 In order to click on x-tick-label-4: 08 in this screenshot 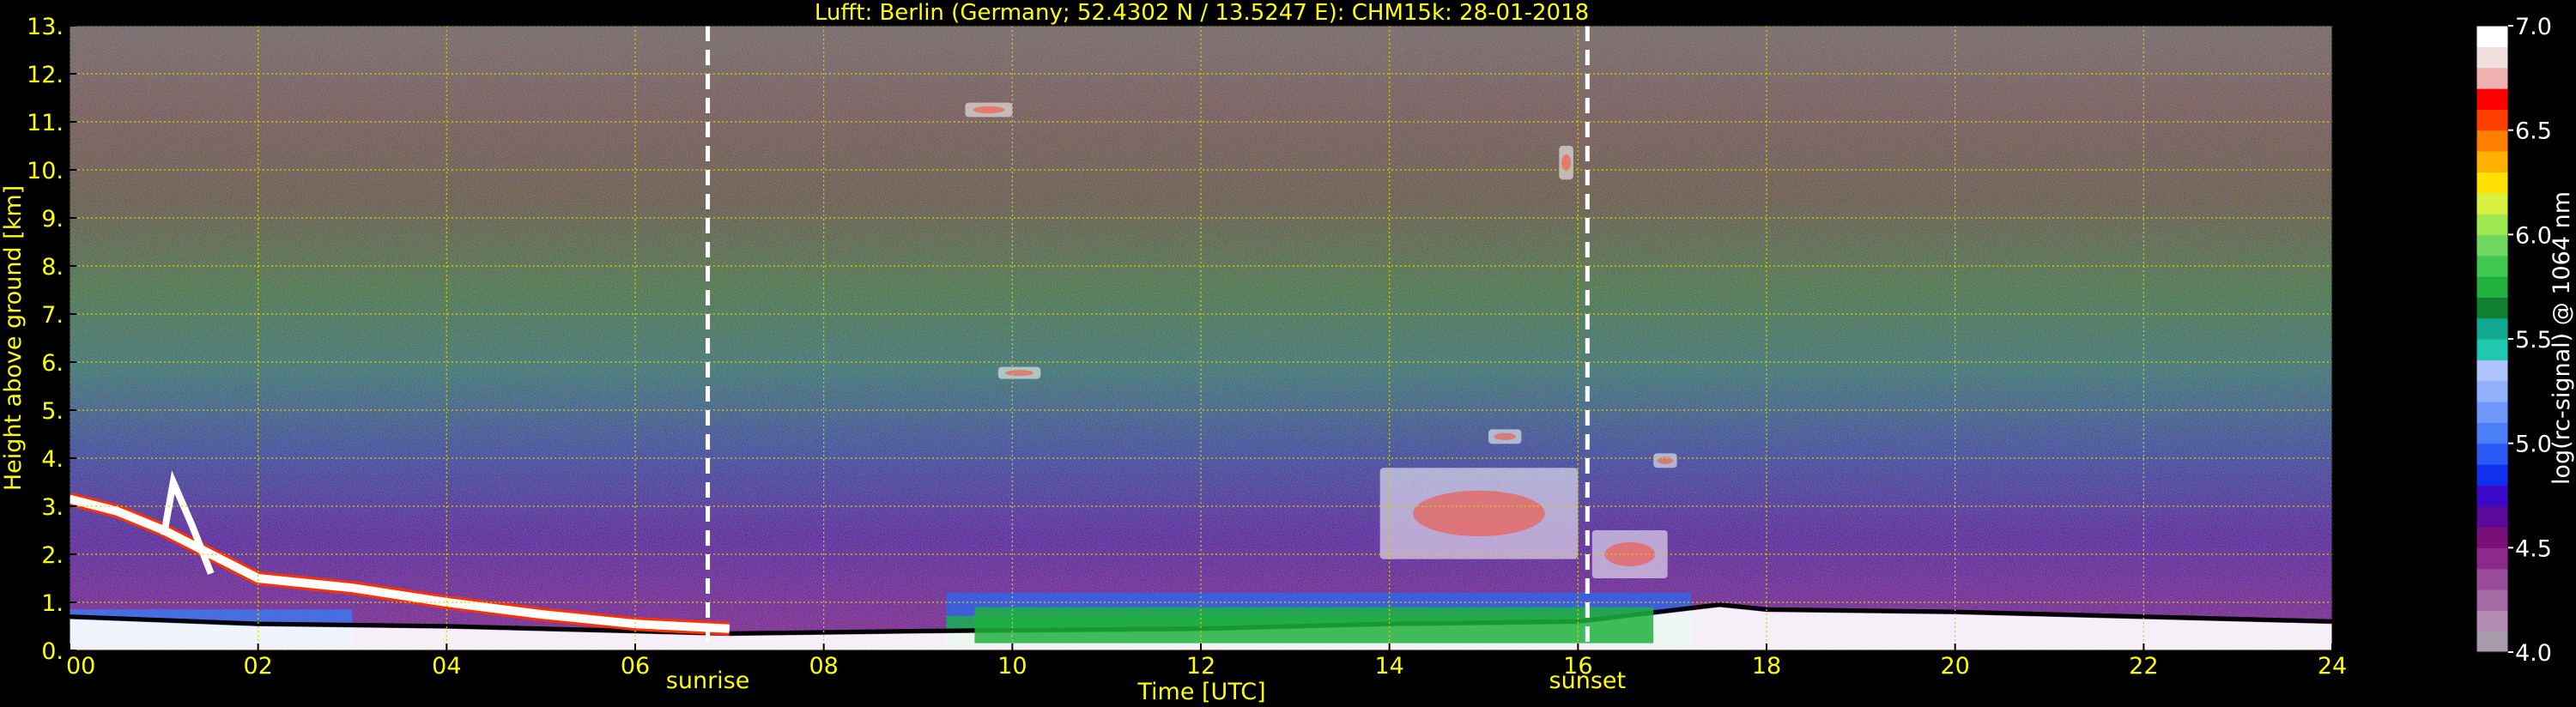, I will do `click(823, 666)`.